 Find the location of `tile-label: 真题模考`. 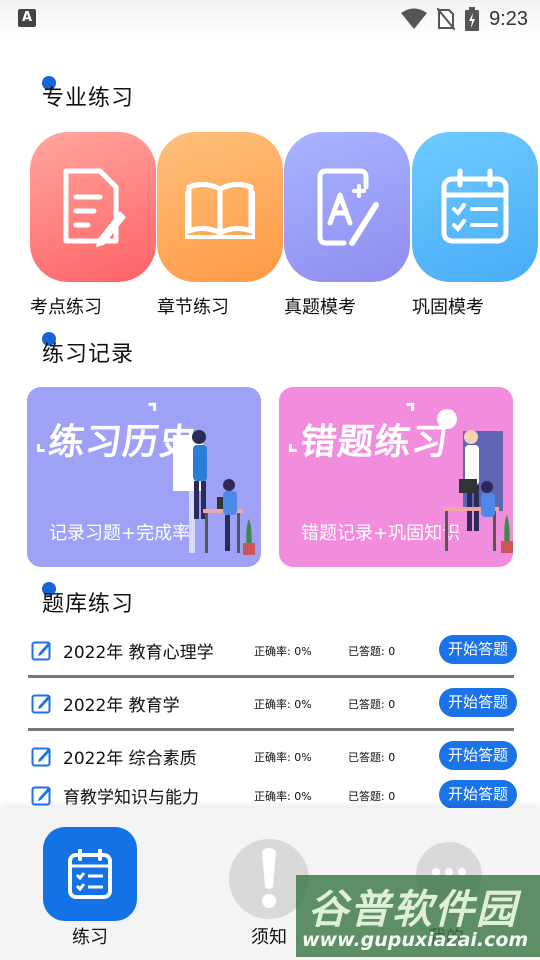

tile-label: 真题模考 is located at coordinates (320, 307).